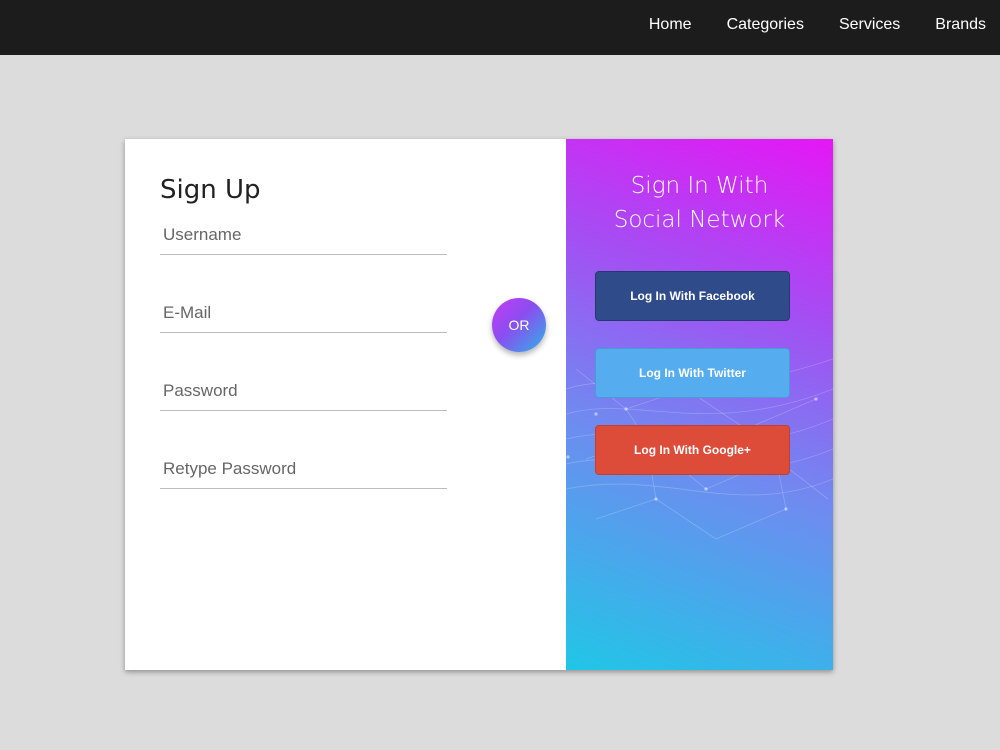  I want to click on top-navbar: Home Categories Services Brands, so click(500, 27).